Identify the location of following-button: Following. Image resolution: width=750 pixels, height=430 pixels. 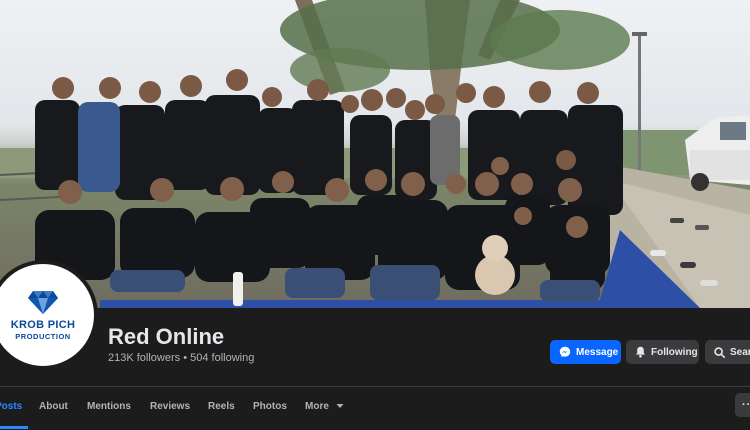
(662, 352).